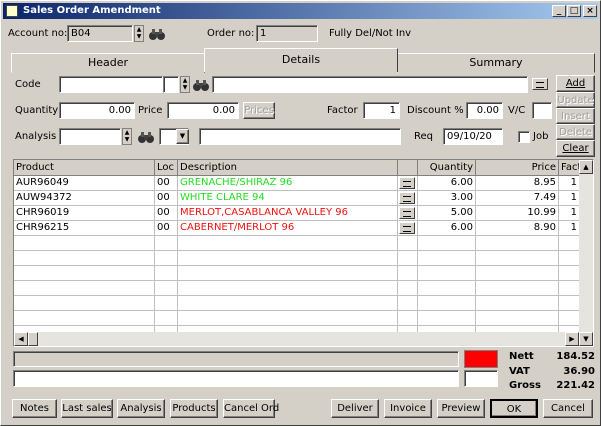 This screenshot has height=426, width=601. What do you see at coordinates (381, 110) in the screenshot?
I see `factor-input: 1` at bounding box center [381, 110].